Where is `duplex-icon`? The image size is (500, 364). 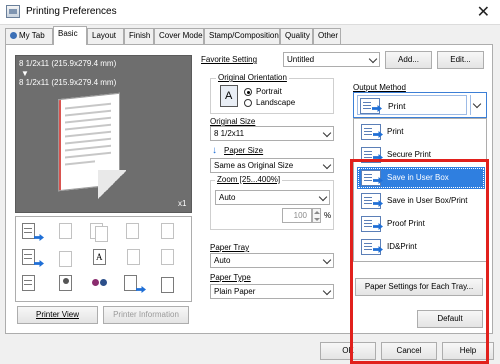
duplex-icon is located at coordinates (101, 233).